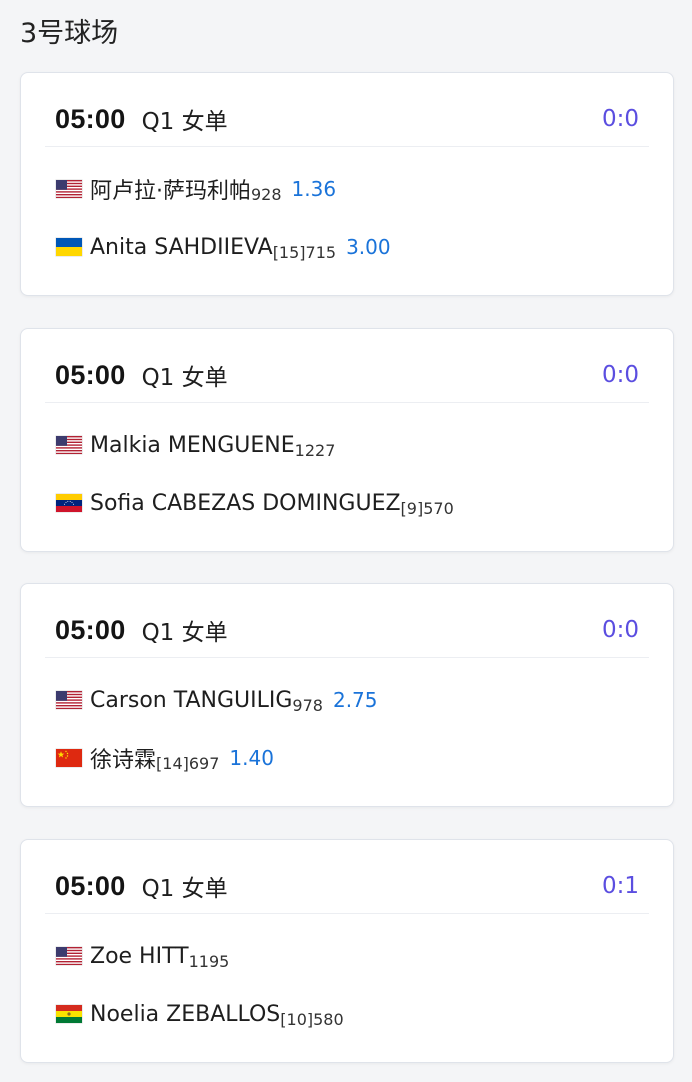 The width and height of the screenshot is (692, 1082). Describe the element at coordinates (312, 1019) in the screenshot. I see `player-rank: [10]580` at that location.